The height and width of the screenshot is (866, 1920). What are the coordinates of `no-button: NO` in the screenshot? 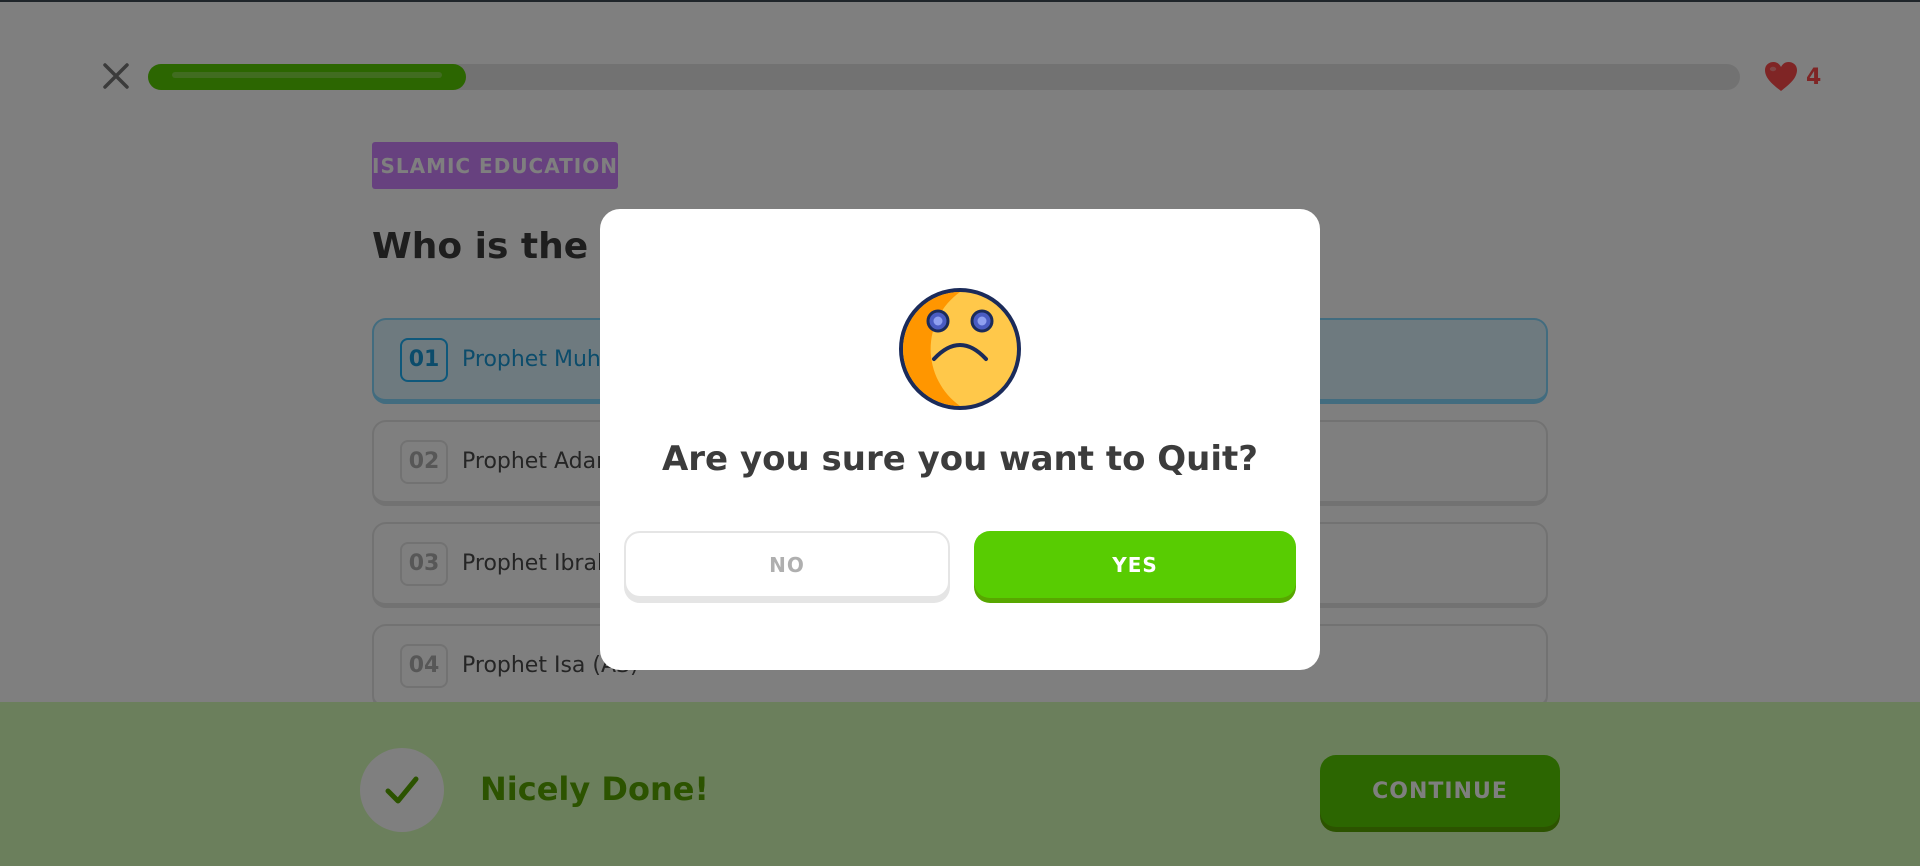 It's located at (787, 564).